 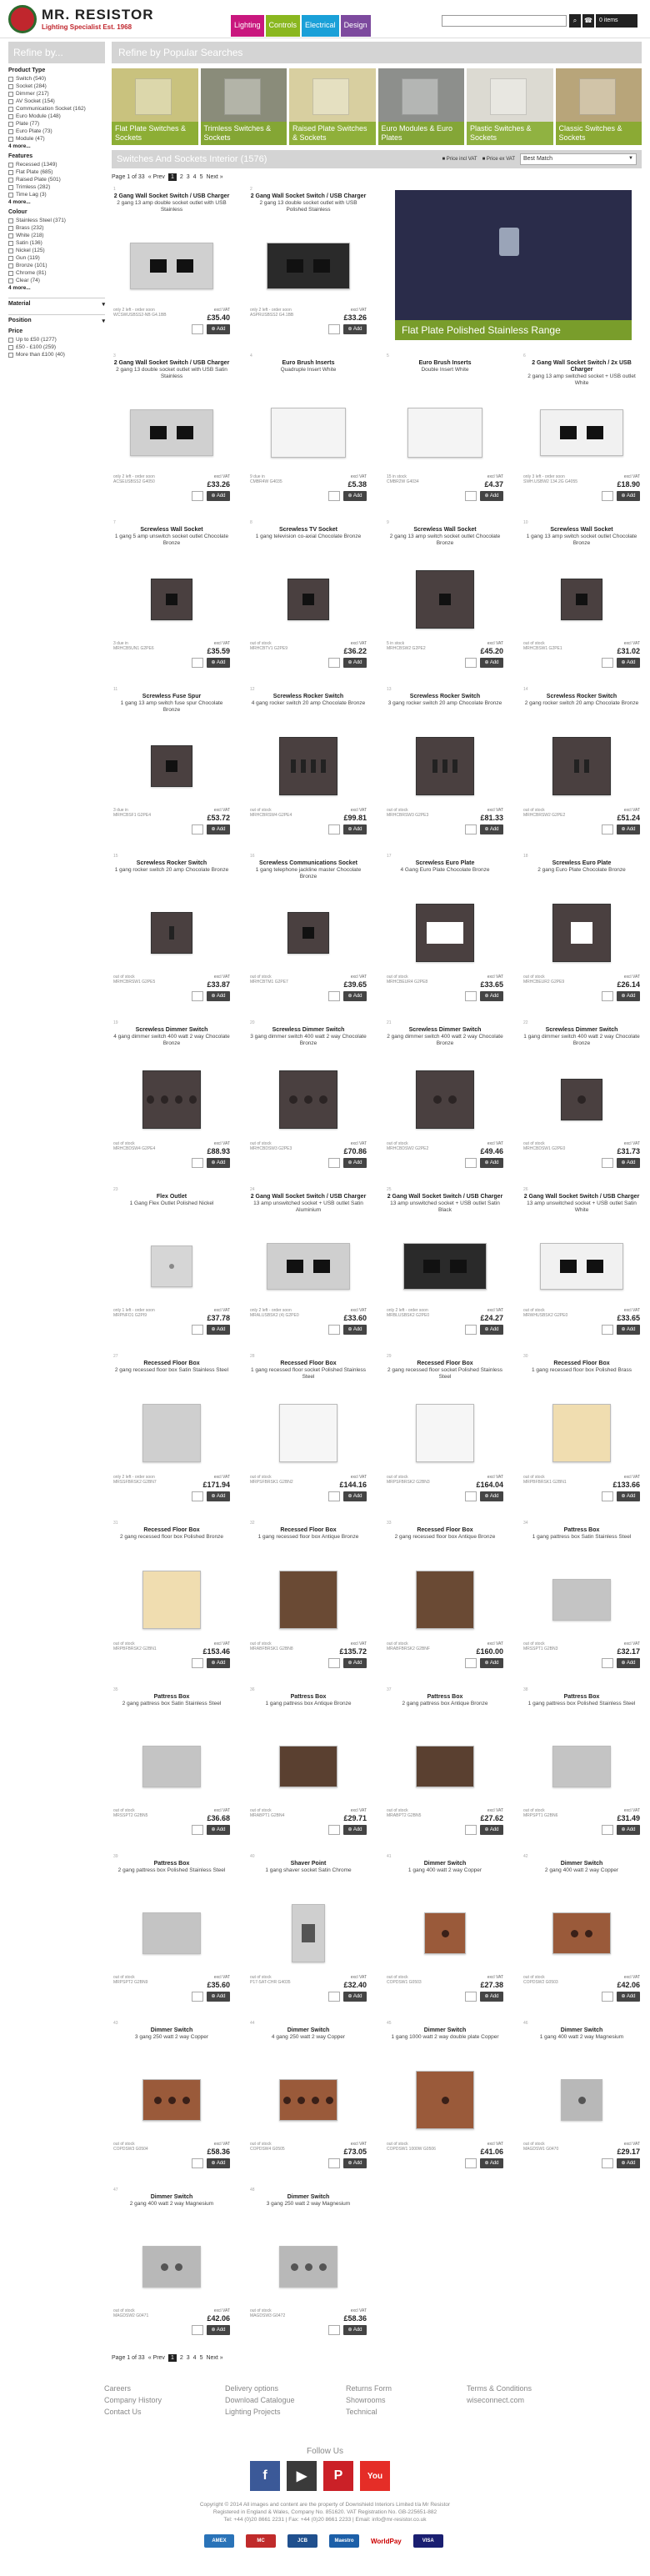 What do you see at coordinates (56, 109) in the screenshot?
I see `filter-option: Communication Socket (162)` at bounding box center [56, 109].